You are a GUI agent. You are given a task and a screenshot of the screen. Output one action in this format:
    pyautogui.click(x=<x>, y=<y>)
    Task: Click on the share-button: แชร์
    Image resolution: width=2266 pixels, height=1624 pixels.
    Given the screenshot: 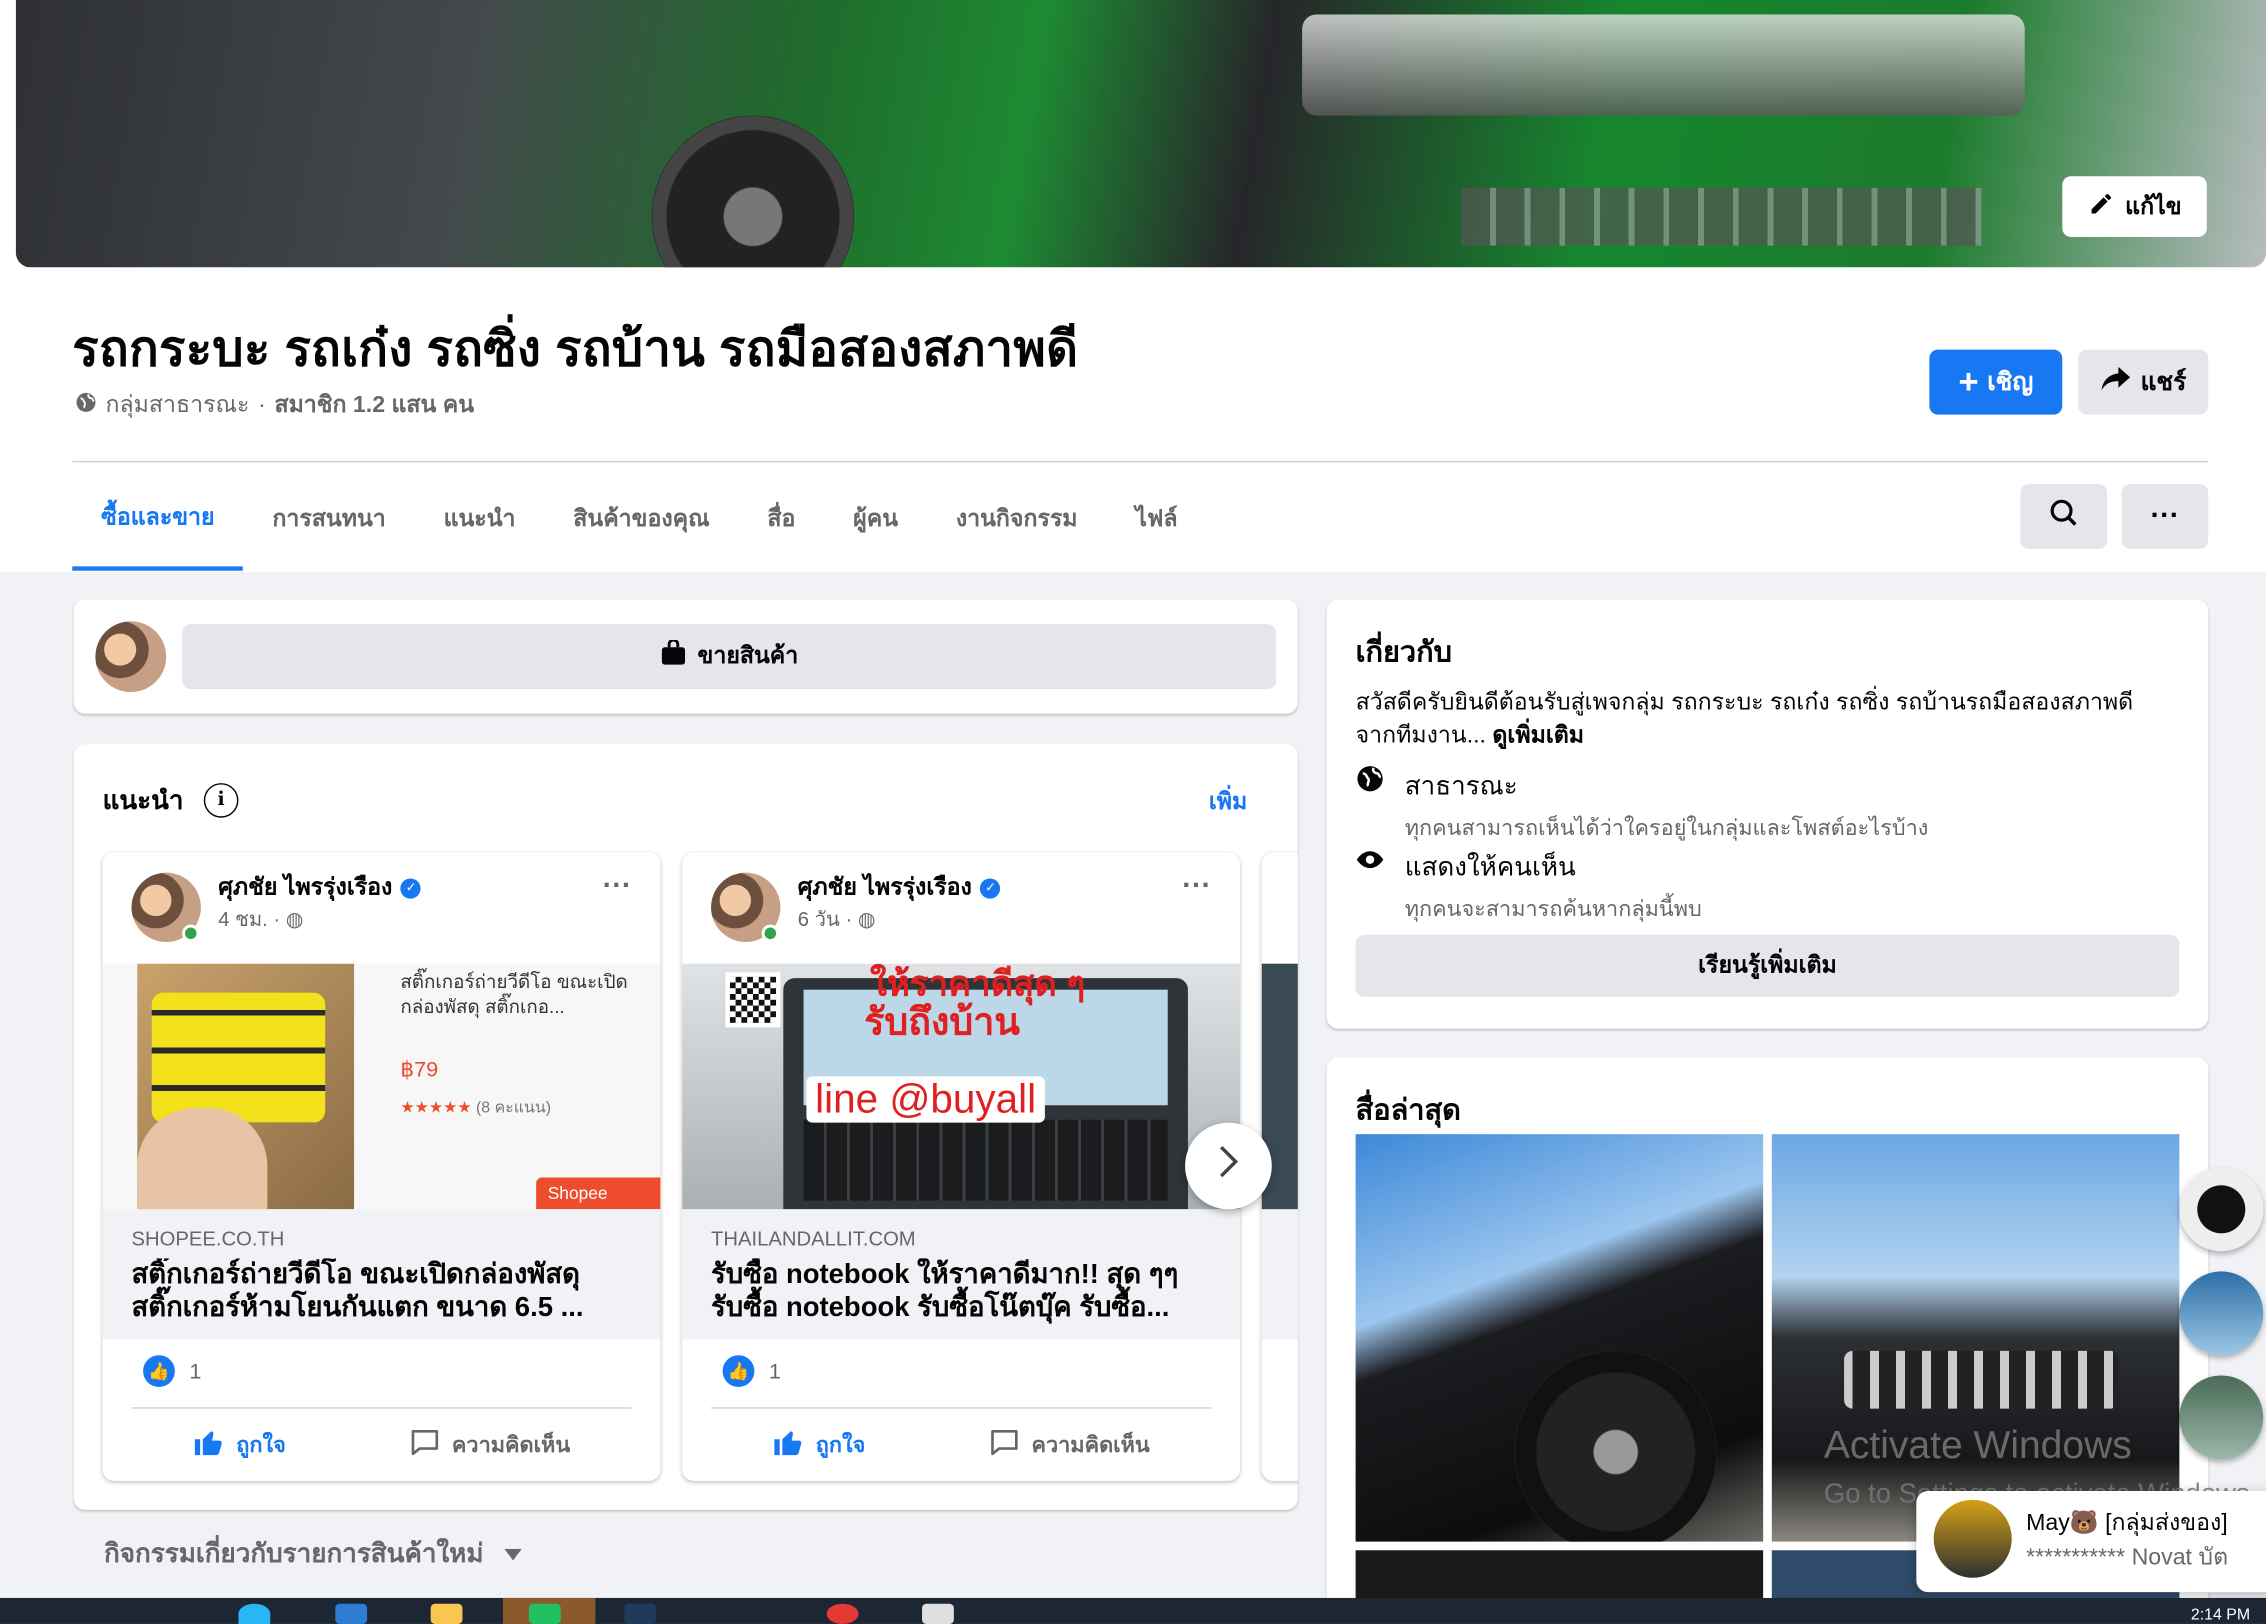 What is the action you would take?
    pyautogui.click(x=2143, y=382)
    